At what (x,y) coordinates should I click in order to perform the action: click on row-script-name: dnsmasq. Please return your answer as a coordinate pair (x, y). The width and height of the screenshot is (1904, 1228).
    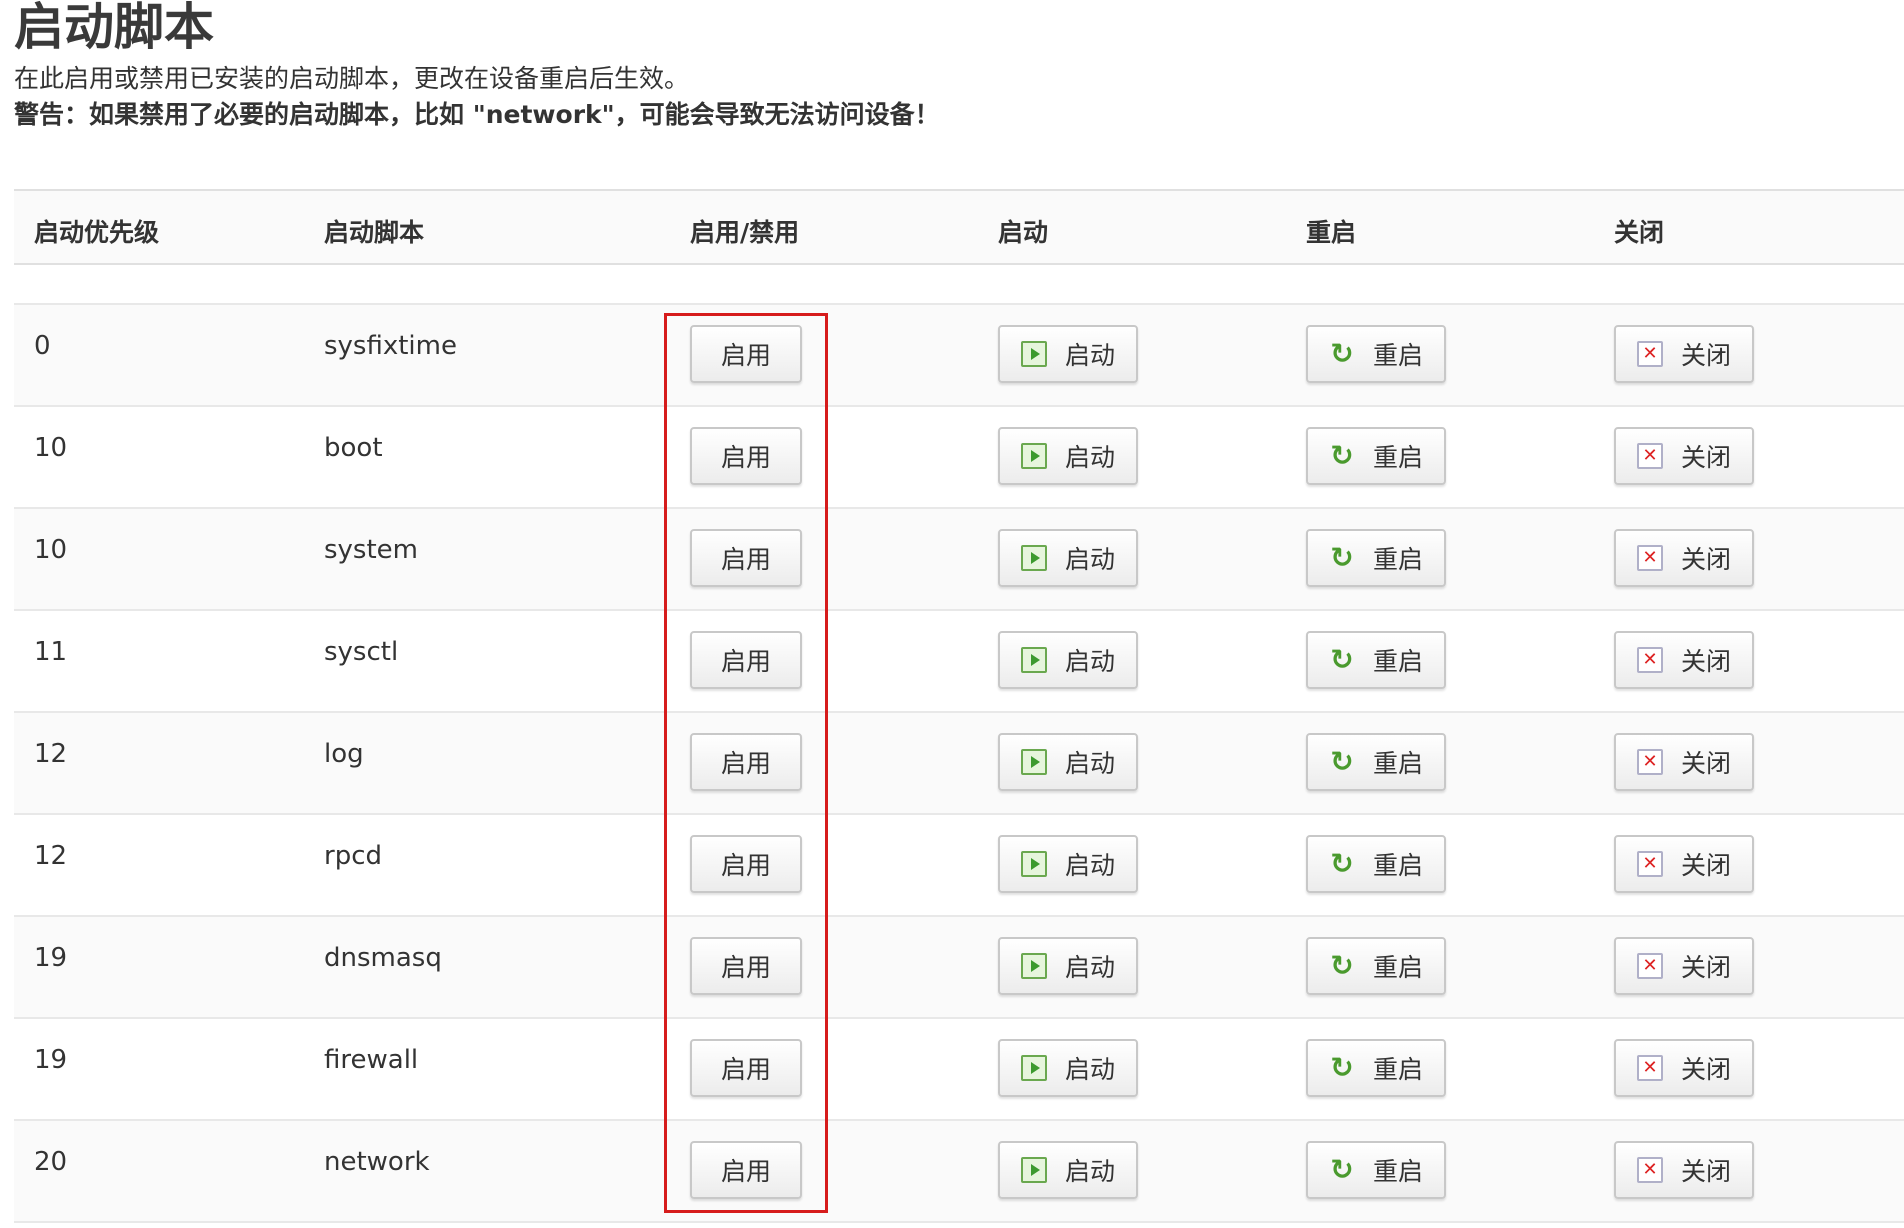
    Looking at the image, I should click on (383, 958).